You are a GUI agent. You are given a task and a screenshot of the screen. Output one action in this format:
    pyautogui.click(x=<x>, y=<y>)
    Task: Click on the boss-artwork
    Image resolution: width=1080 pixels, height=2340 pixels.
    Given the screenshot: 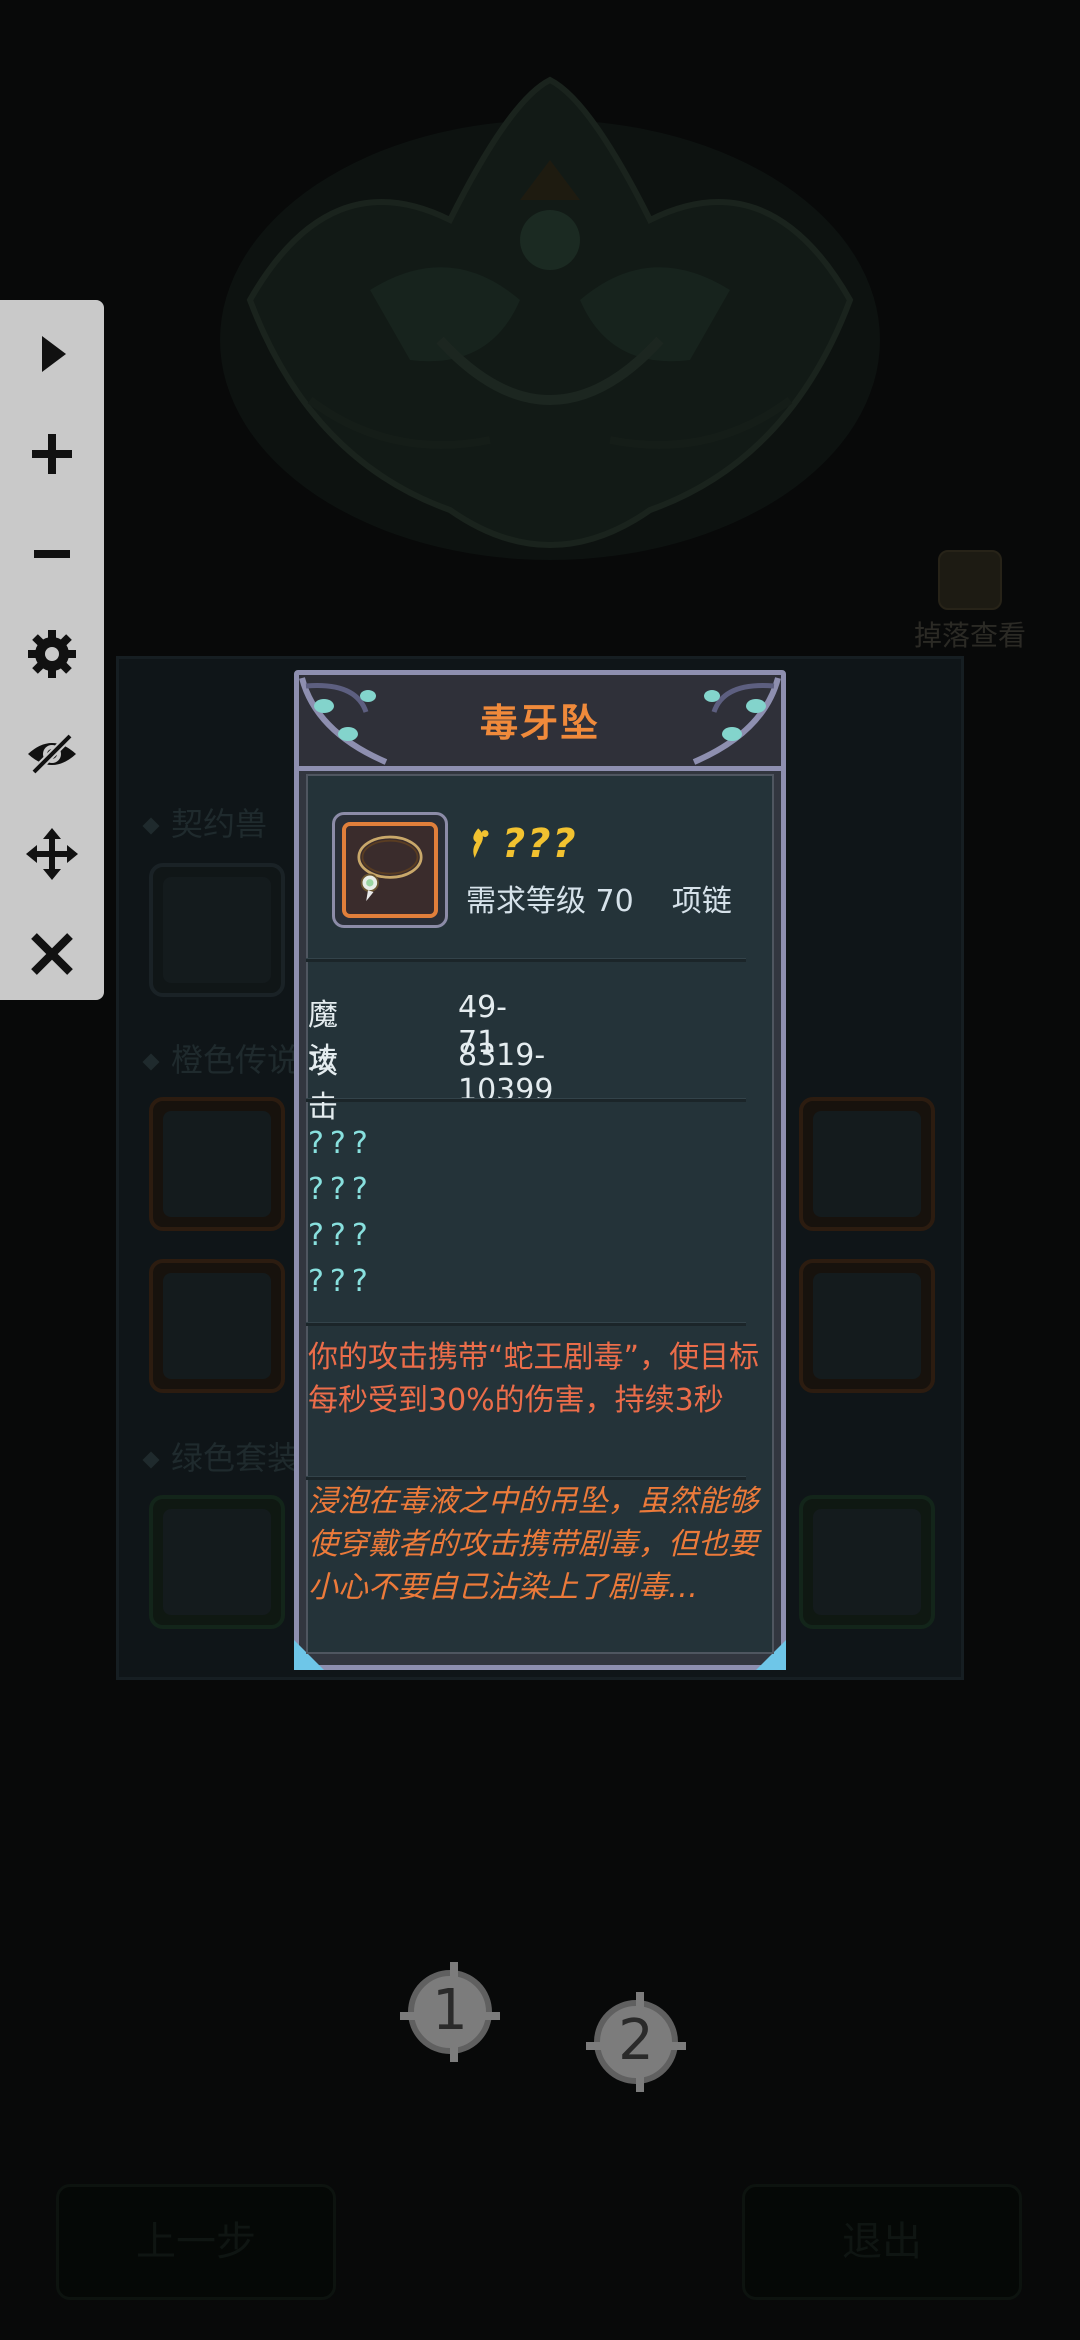 What is the action you would take?
    pyautogui.click(x=550, y=318)
    